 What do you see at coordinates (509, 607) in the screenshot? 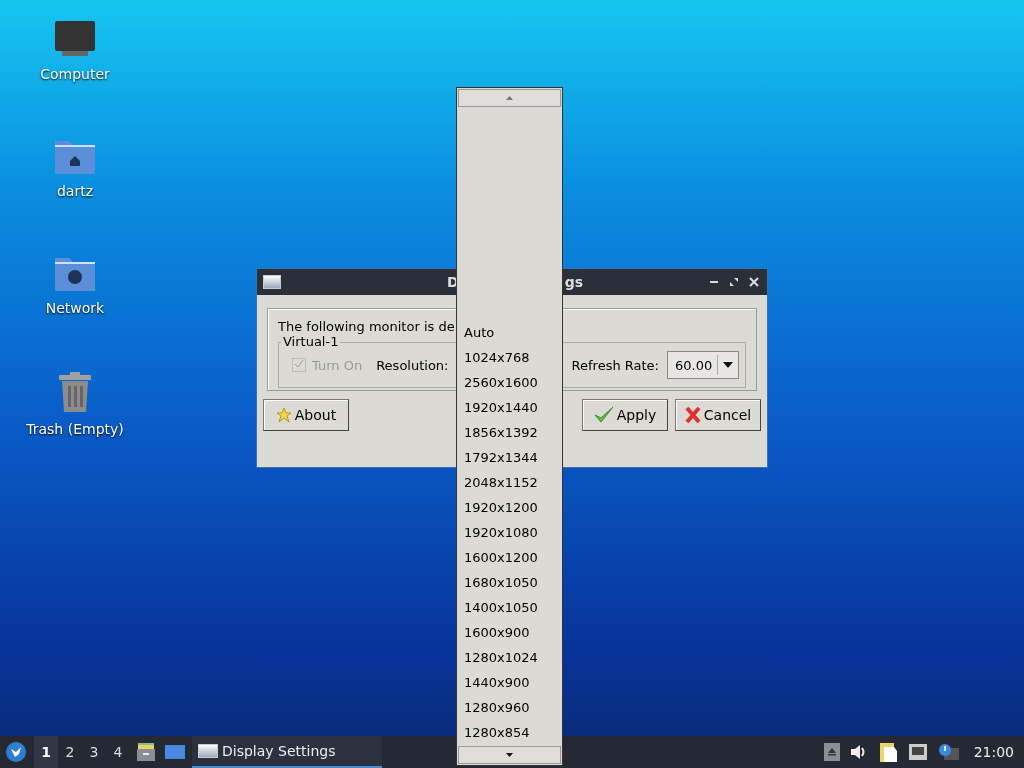
I see `dropdown-option: 1400x1050` at bounding box center [509, 607].